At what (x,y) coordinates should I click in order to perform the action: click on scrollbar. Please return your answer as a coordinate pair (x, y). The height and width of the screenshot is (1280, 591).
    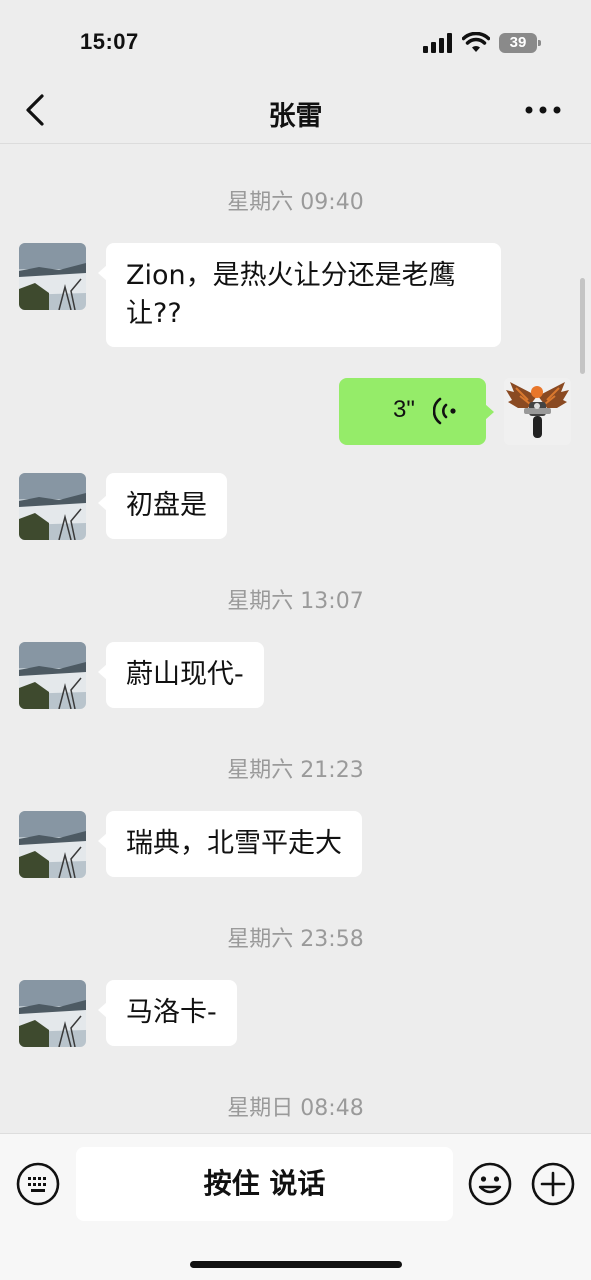
    Looking at the image, I should click on (582, 326).